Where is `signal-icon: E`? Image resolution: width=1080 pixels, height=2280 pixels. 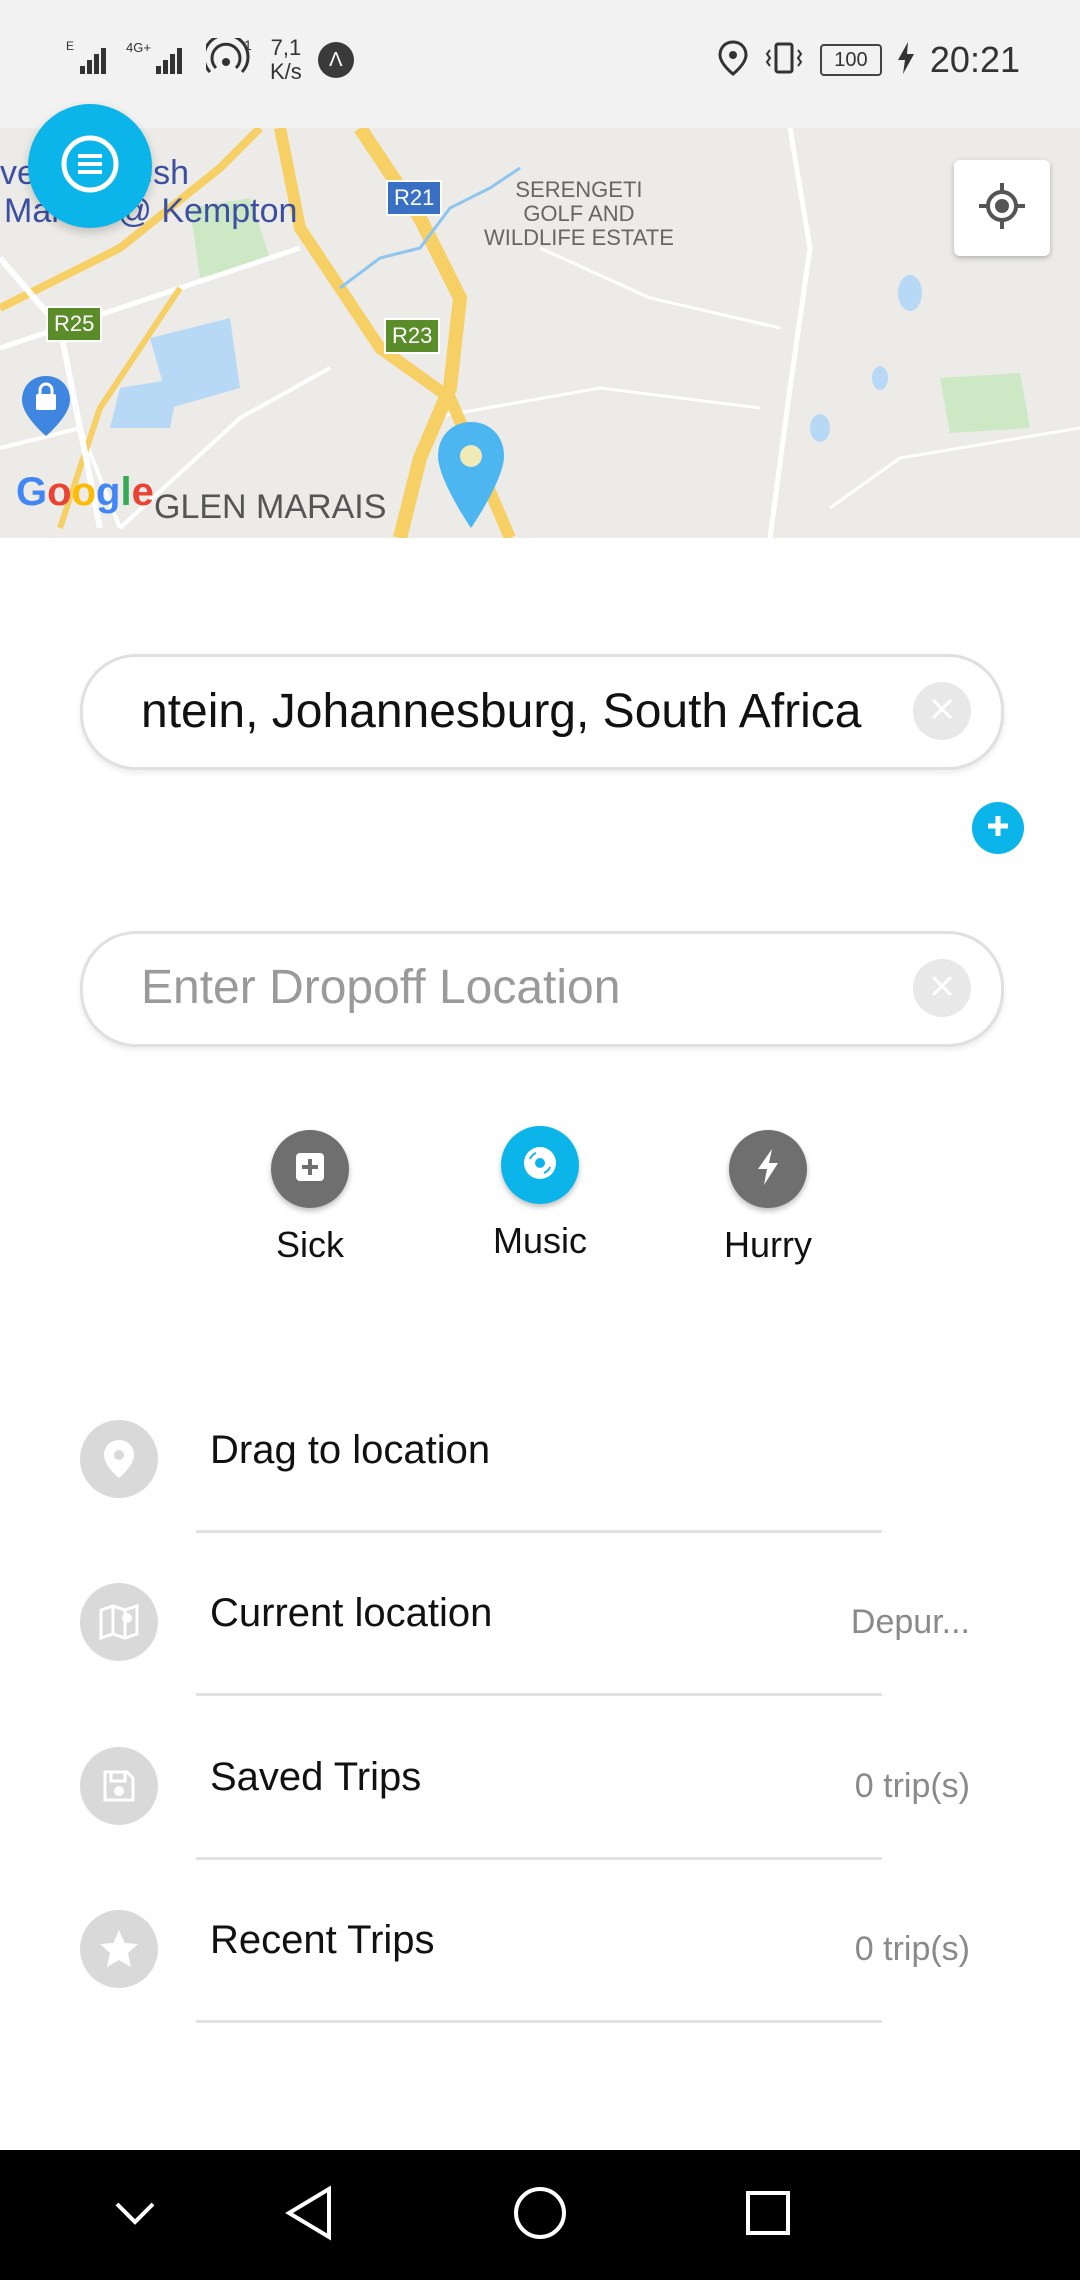
signal-icon: E is located at coordinates (88, 60).